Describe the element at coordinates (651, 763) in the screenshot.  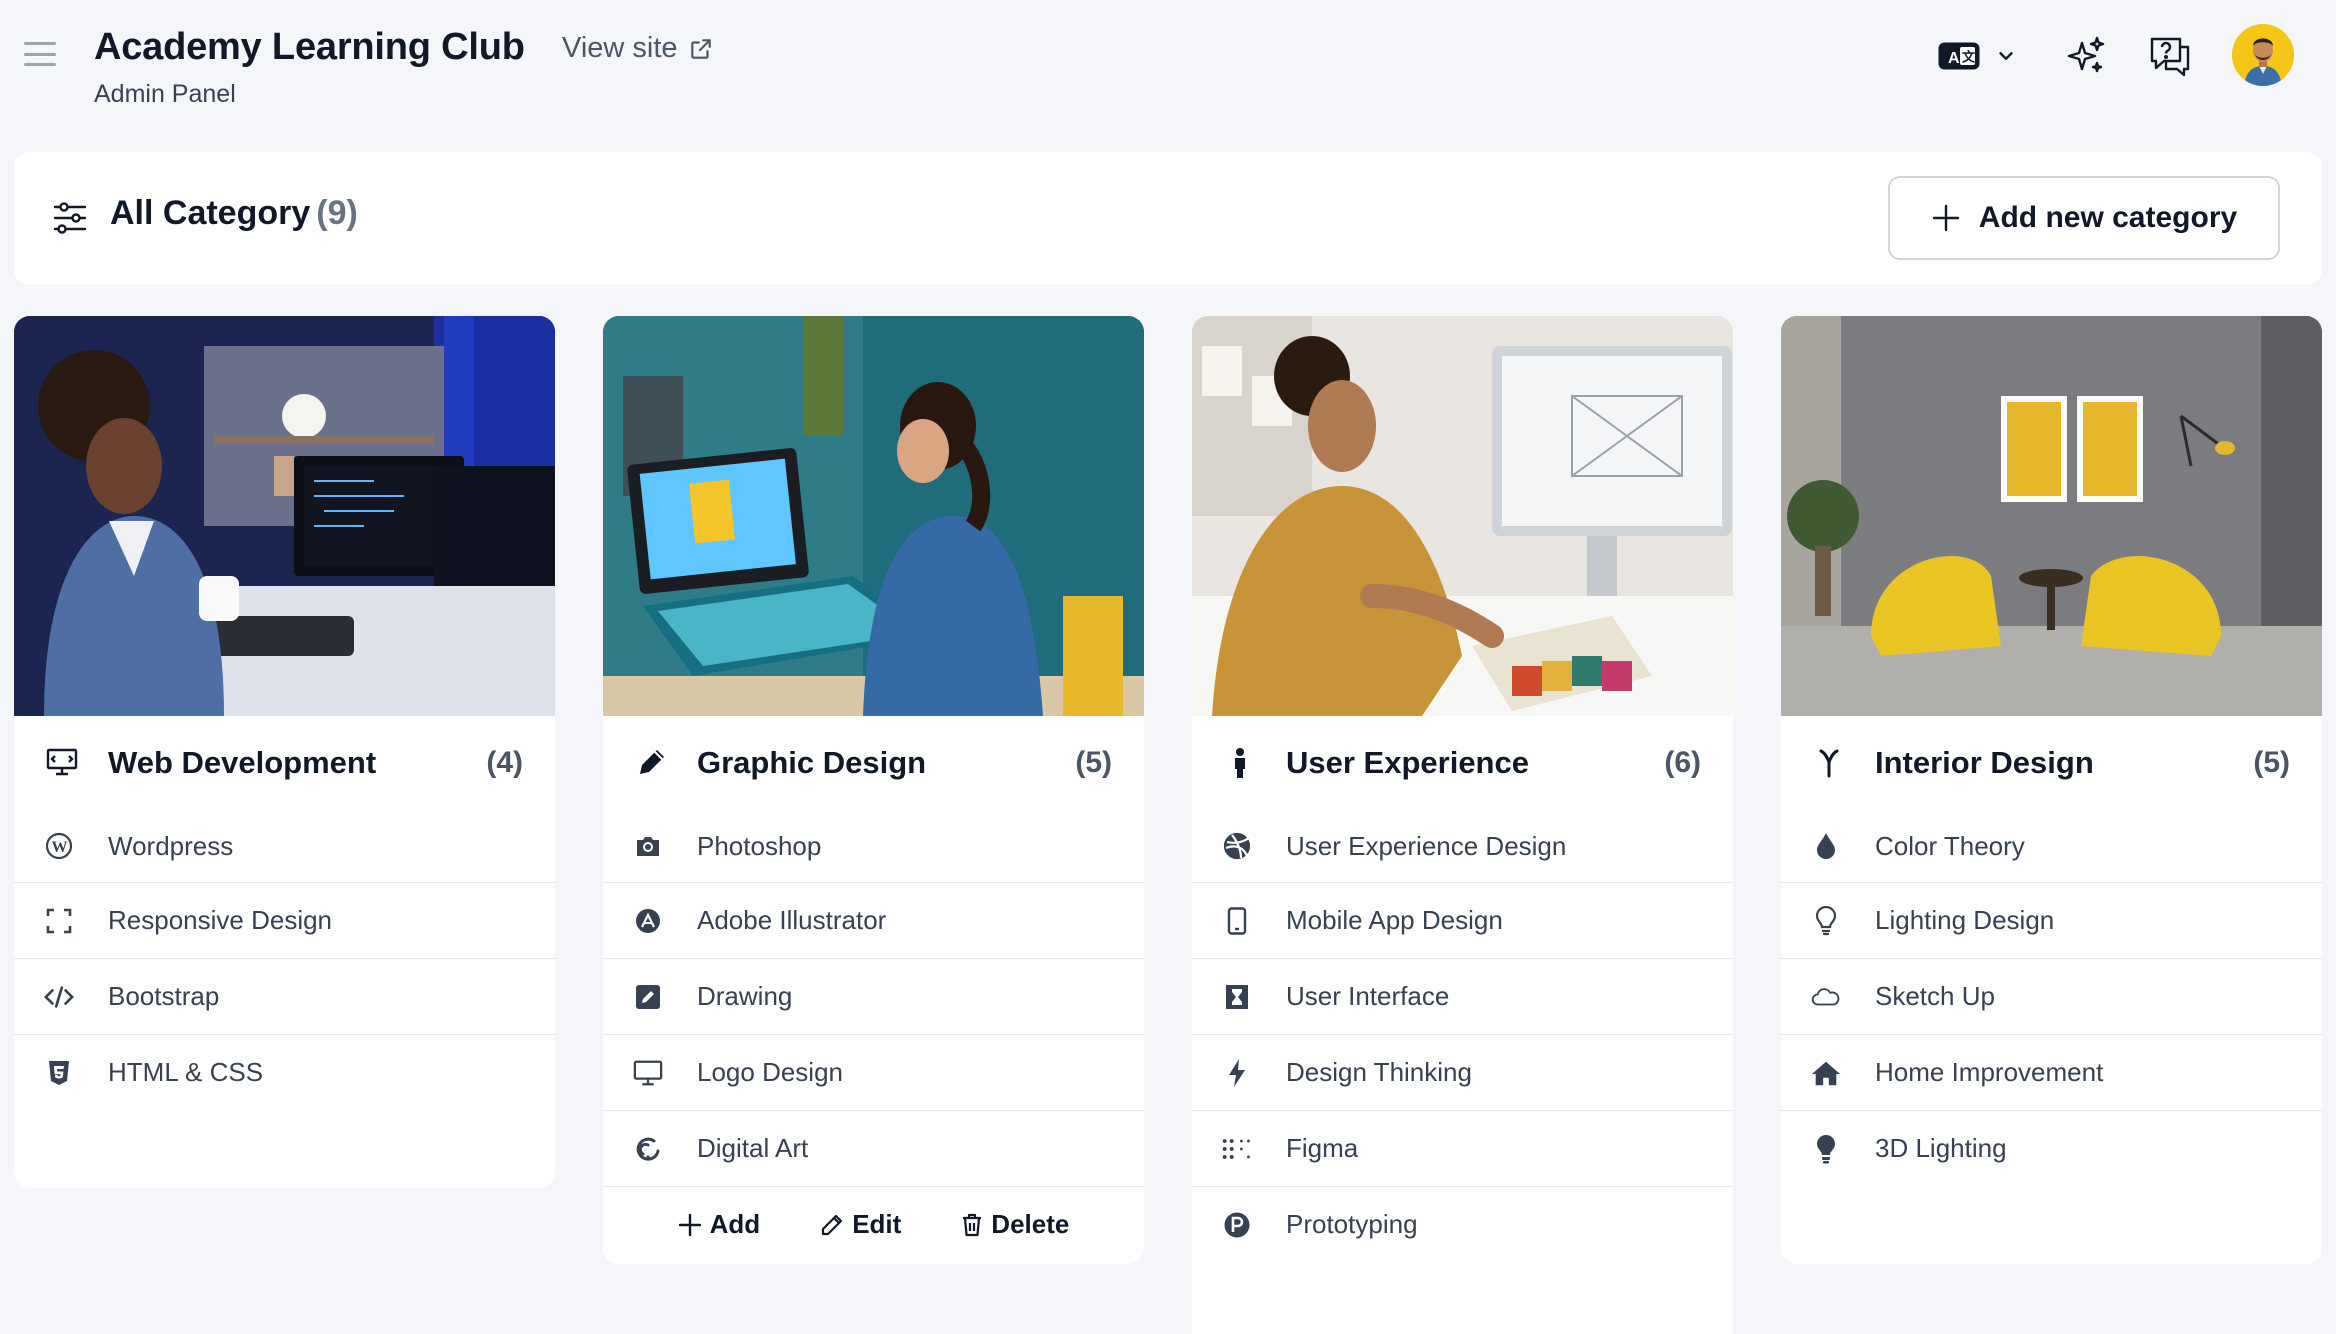
I see `pen-icon` at that location.